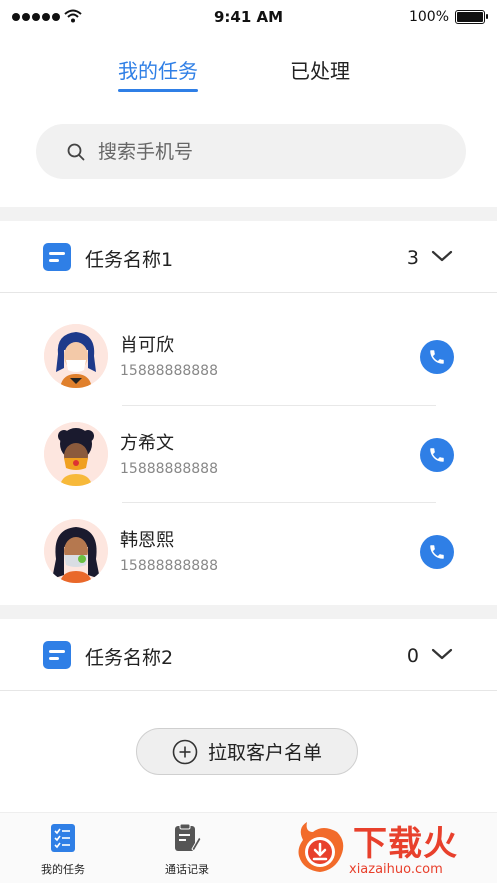  I want to click on contact-row: 韩恩熙 15888888888, so click(248, 551).